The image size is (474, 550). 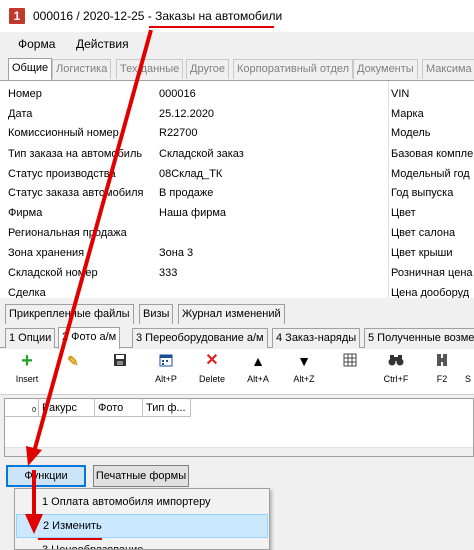 What do you see at coordinates (316, 338) in the screenshot?
I see `tab-work-orders: 4 Заказ-наряды` at bounding box center [316, 338].